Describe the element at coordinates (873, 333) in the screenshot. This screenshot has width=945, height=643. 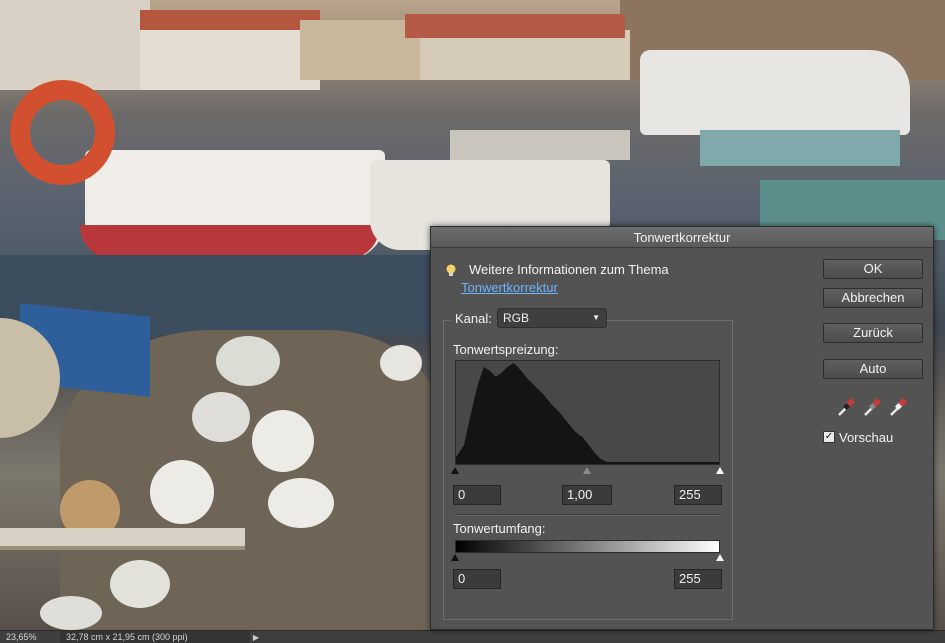
I see `back-button: Zurück` at that location.